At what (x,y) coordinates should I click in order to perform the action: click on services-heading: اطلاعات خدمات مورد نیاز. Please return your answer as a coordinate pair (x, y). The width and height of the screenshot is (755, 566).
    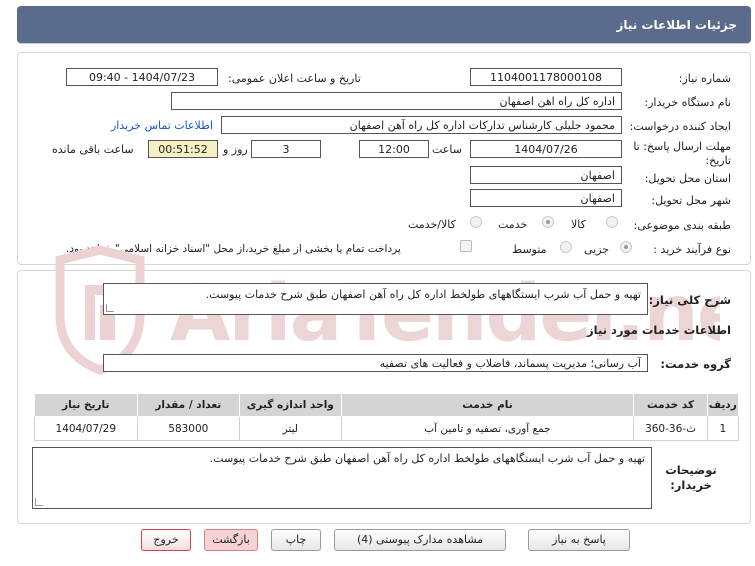
    Looking at the image, I should click on (659, 330).